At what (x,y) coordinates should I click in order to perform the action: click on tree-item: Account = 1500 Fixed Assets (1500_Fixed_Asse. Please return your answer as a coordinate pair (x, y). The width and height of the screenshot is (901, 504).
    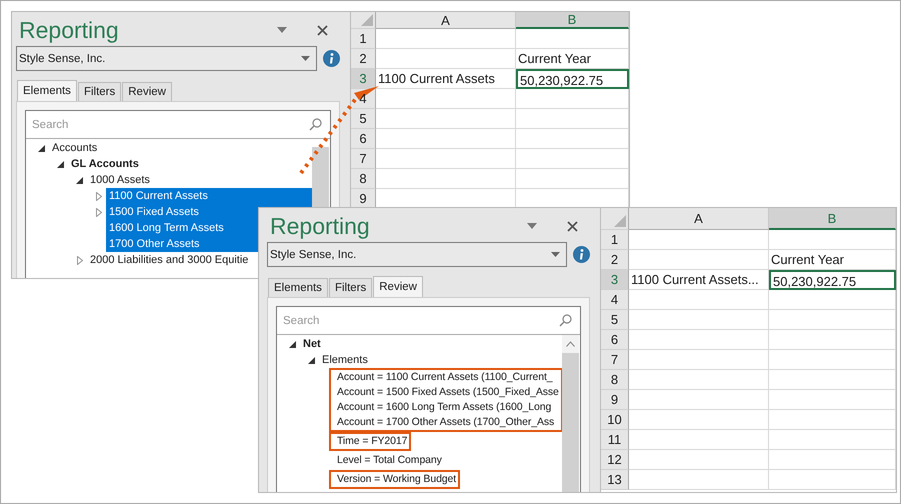
    Looking at the image, I should click on (448, 392).